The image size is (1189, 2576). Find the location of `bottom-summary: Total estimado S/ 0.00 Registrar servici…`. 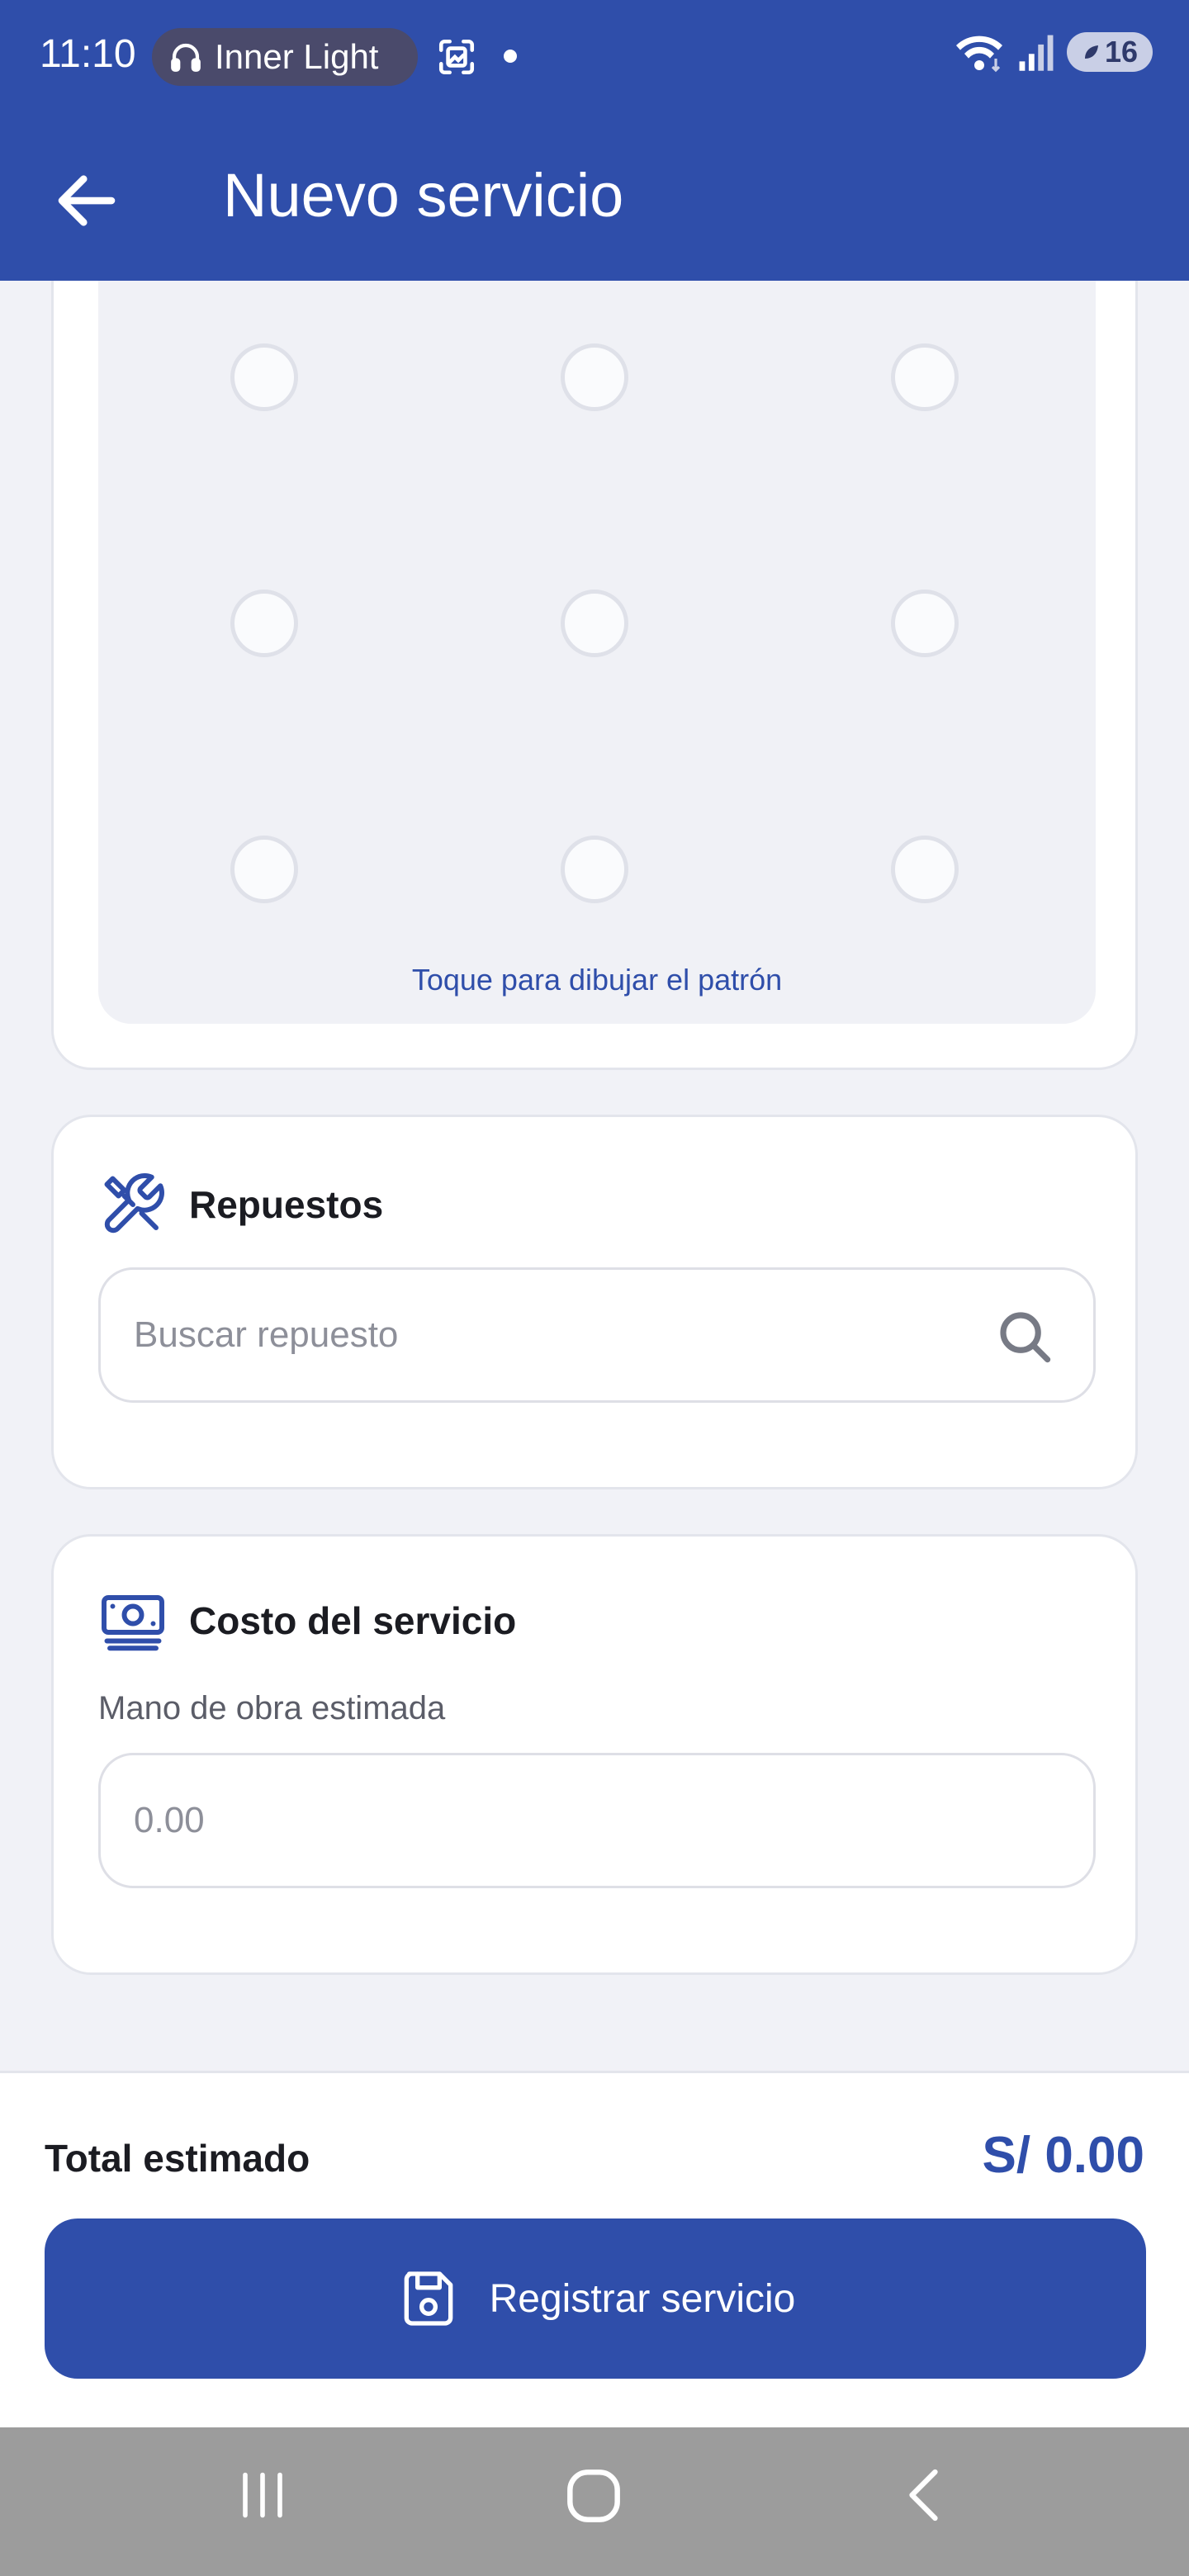

bottom-summary: Total estimado S/ 0.00 Registrar servici… is located at coordinates (594, 2249).